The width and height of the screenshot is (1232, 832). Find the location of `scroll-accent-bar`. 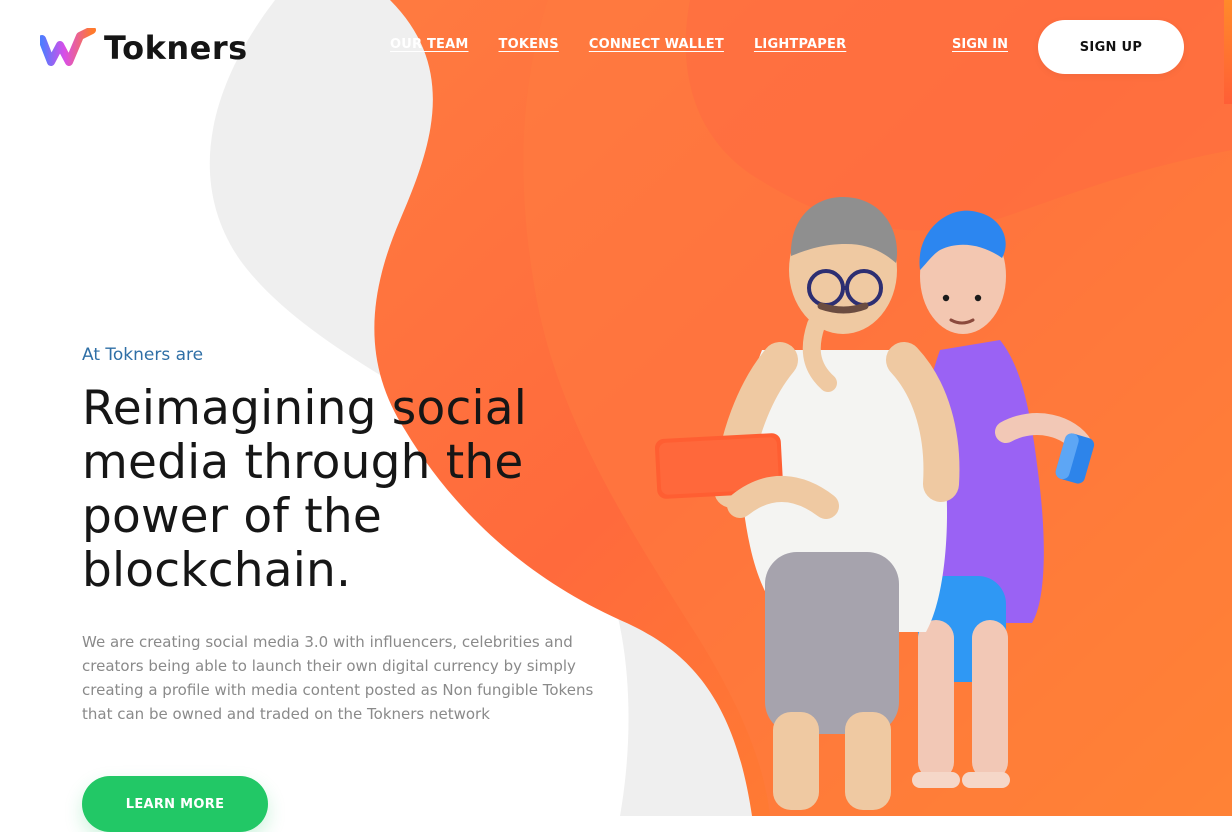

scroll-accent-bar is located at coordinates (1228, 52).